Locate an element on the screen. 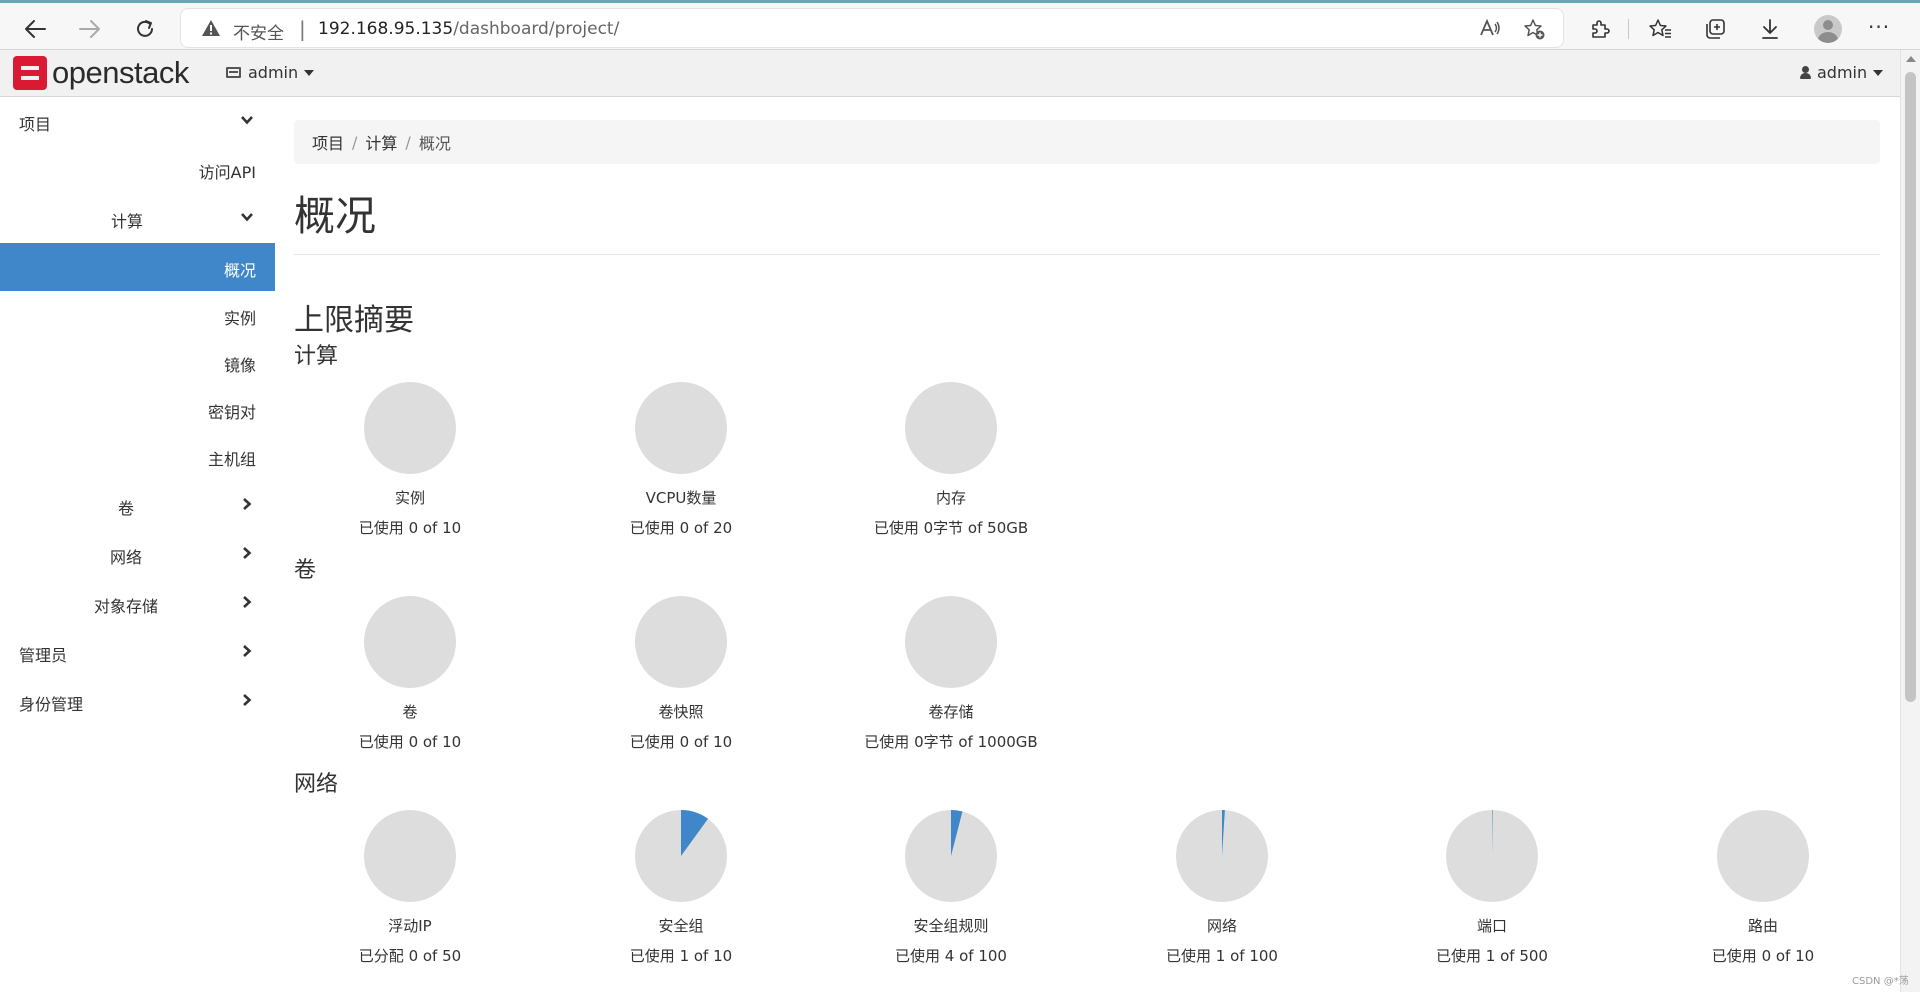 The width and height of the screenshot is (1920, 992). quota-chart-vcpus: VCPU数量 已使用 0 of 20 is located at coordinates (681, 459).